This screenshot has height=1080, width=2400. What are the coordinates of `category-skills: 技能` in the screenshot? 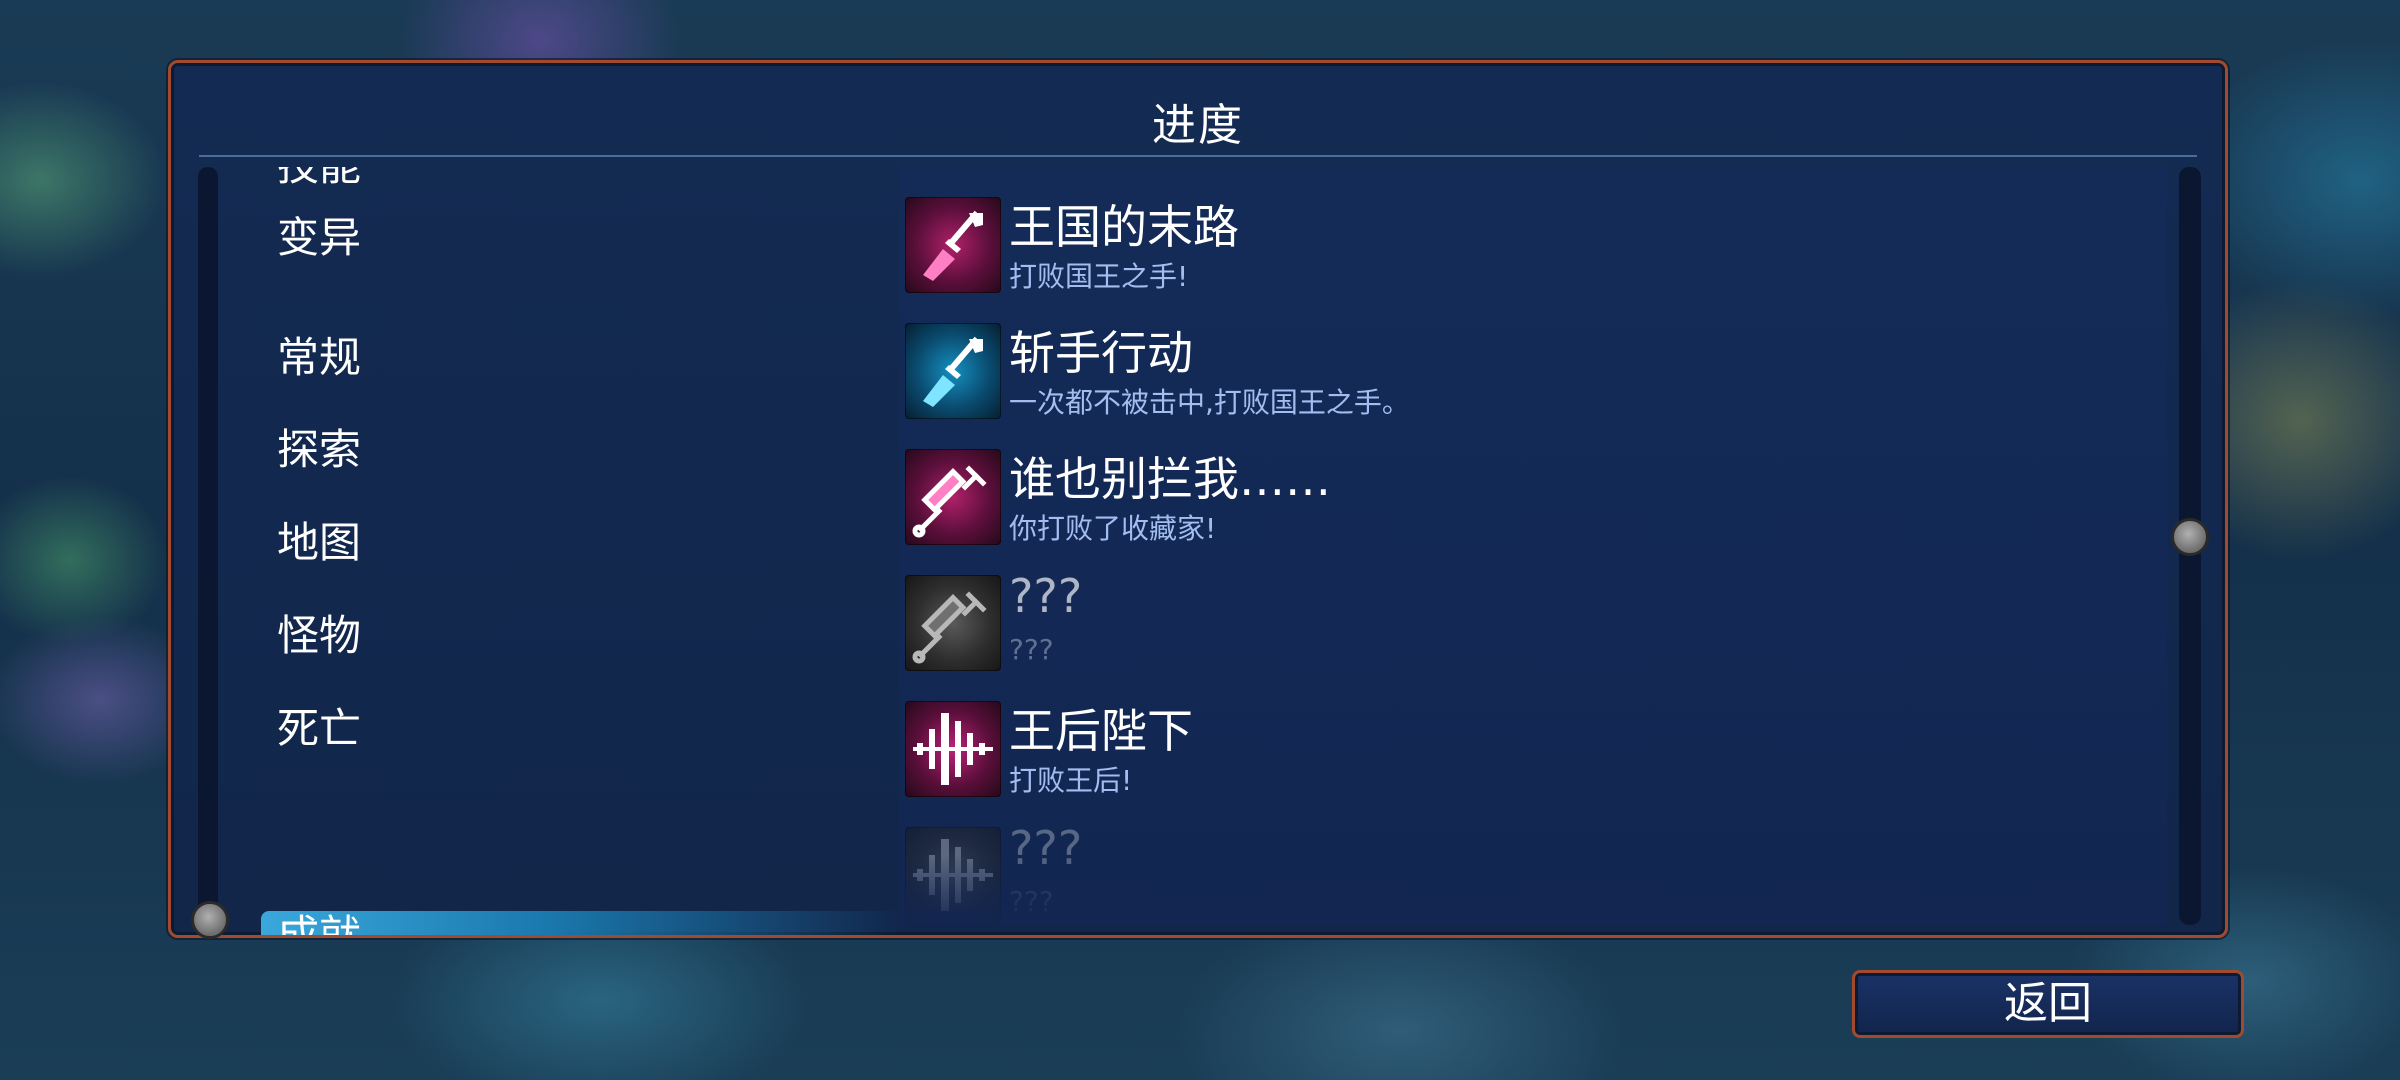 It's located at (581, 179).